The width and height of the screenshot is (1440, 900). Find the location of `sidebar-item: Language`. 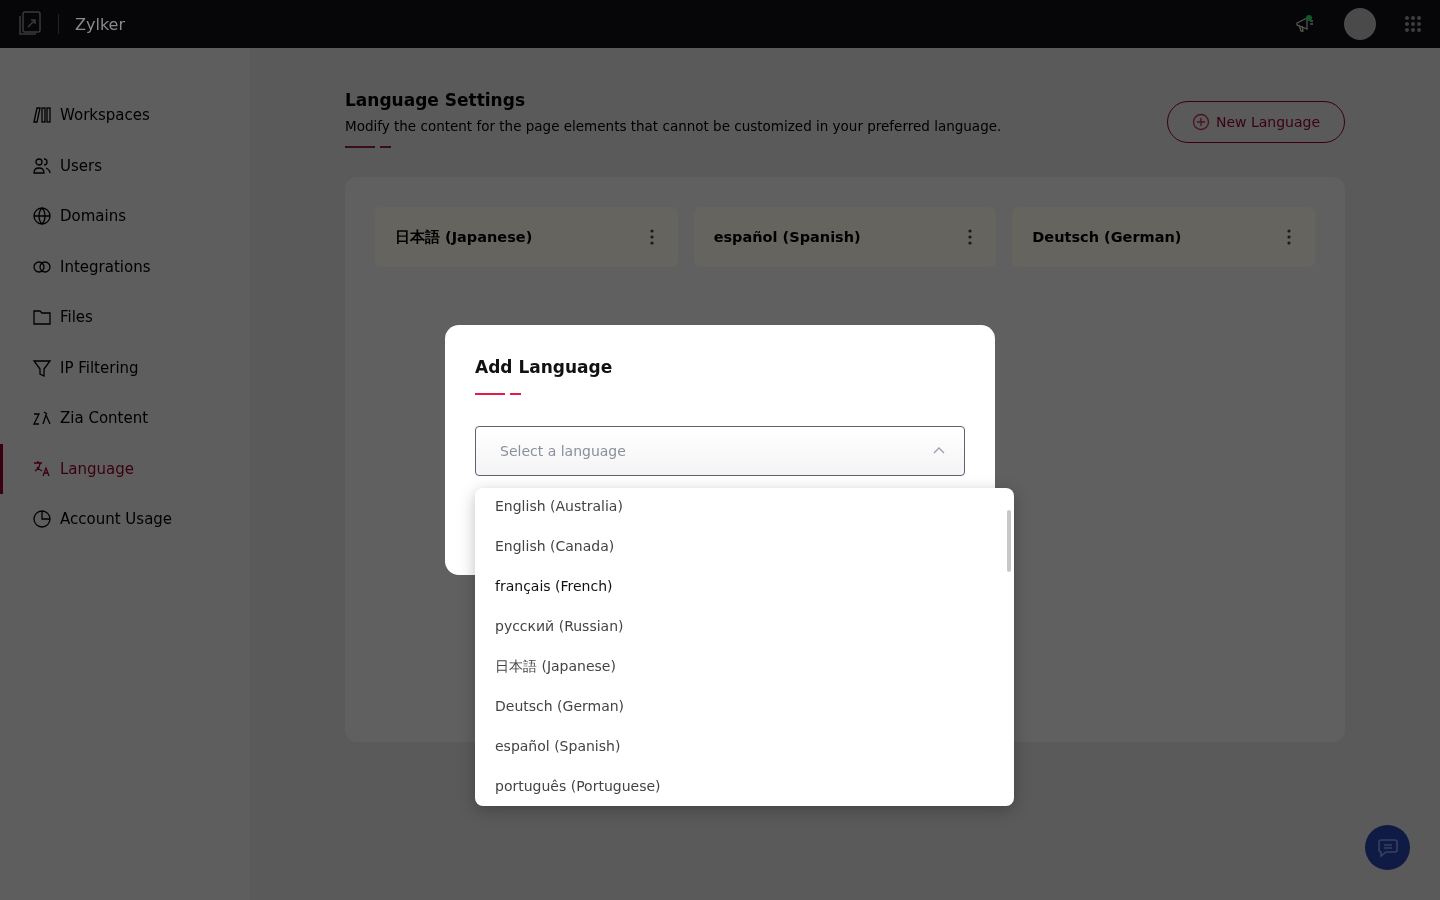

sidebar-item: Language is located at coordinates (125, 468).